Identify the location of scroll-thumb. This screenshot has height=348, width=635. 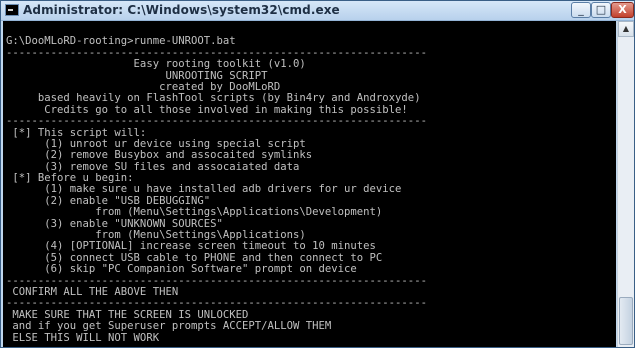
(626, 321).